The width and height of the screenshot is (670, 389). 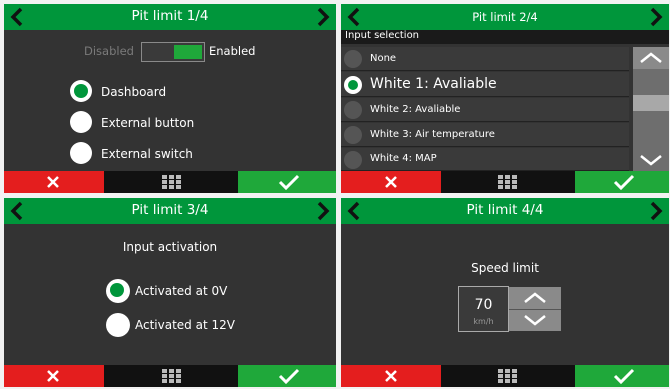 What do you see at coordinates (147, 154) in the screenshot?
I see `option-label: External switch` at bounding box center [147, 154].